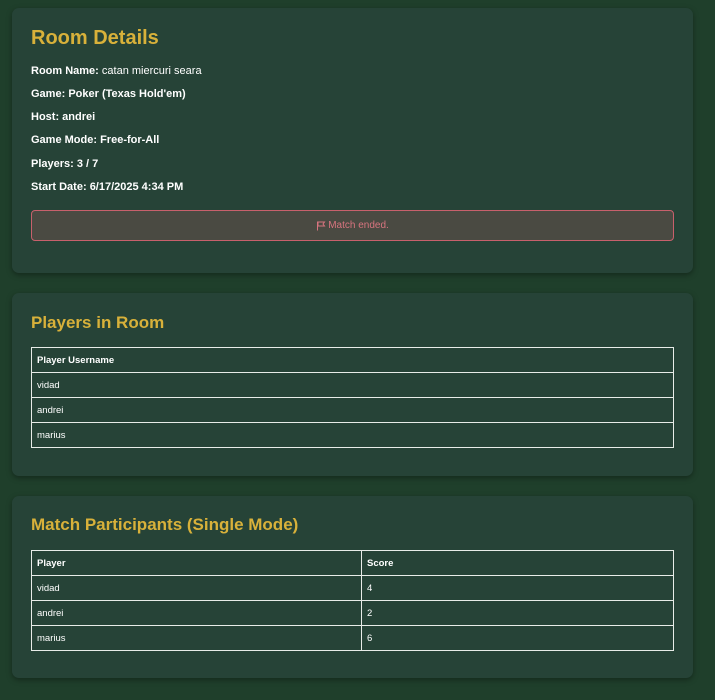 The width and height of the screenshot is (715, 700). I want to click on players-count-row: Players: 3 / 7, so click(64, 164).